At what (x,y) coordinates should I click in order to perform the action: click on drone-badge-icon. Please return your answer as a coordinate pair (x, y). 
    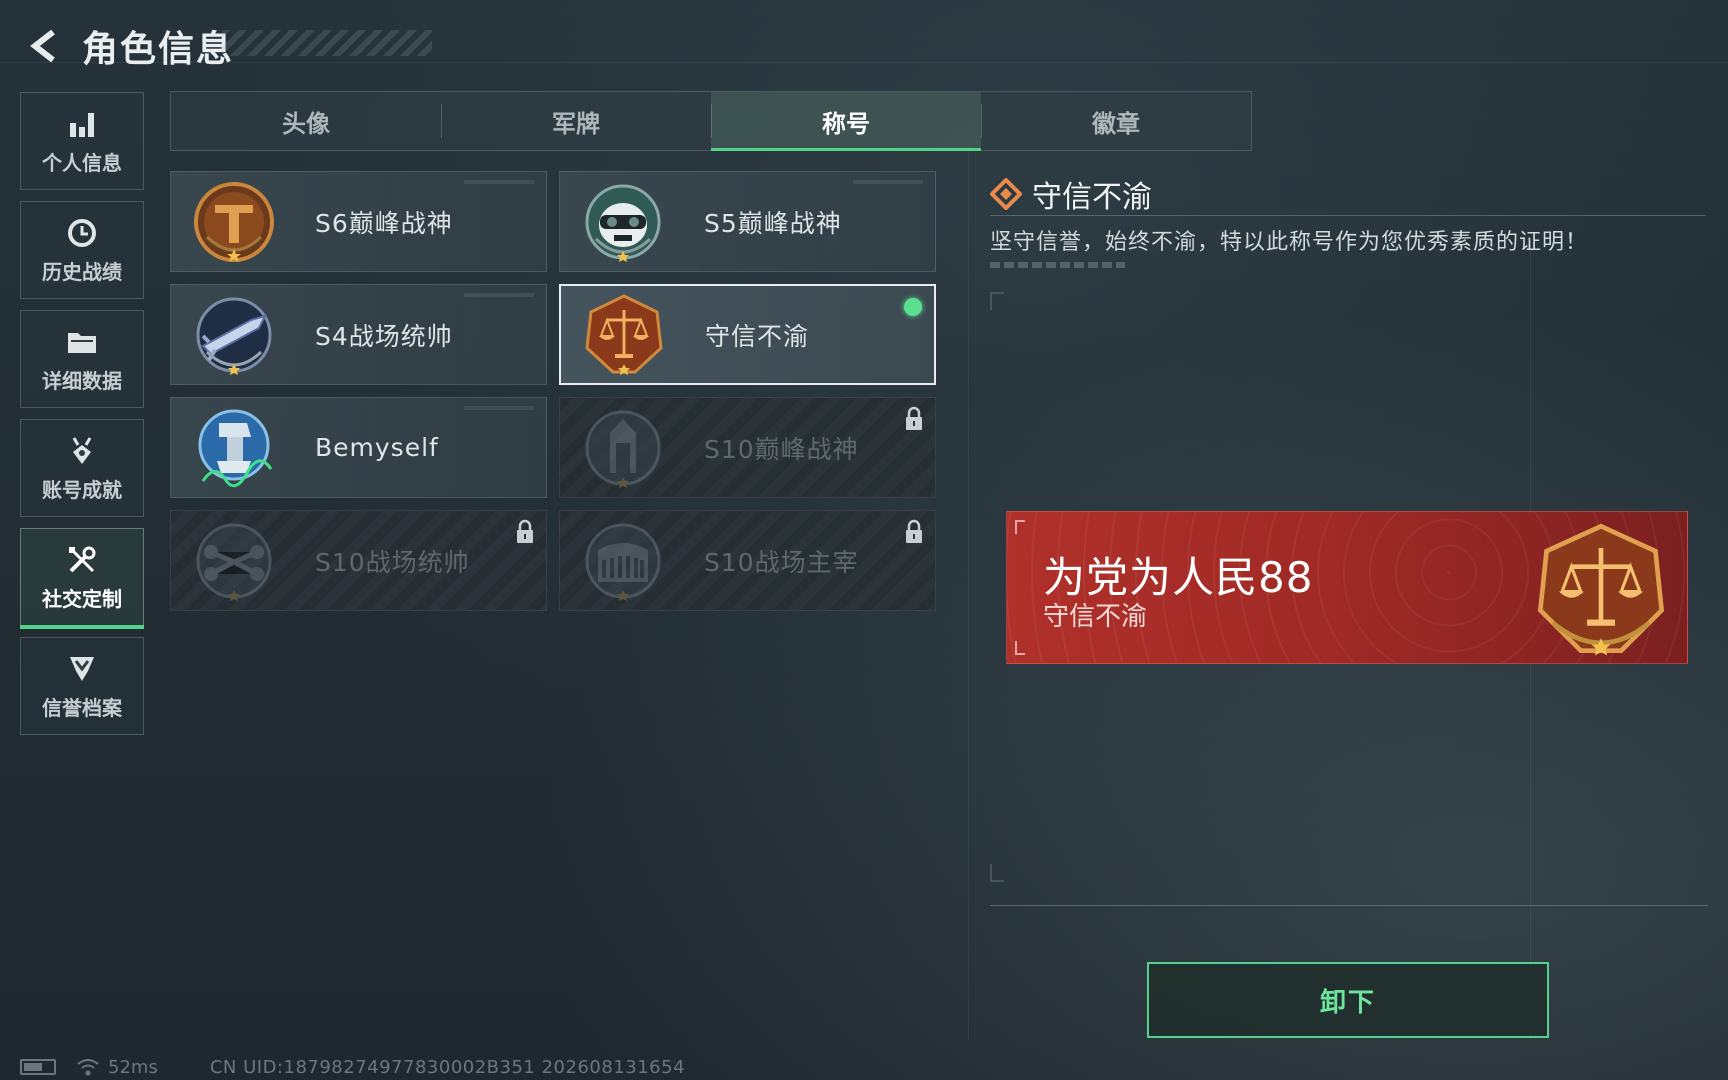
    Looking at the image, I should click on (234, 561).